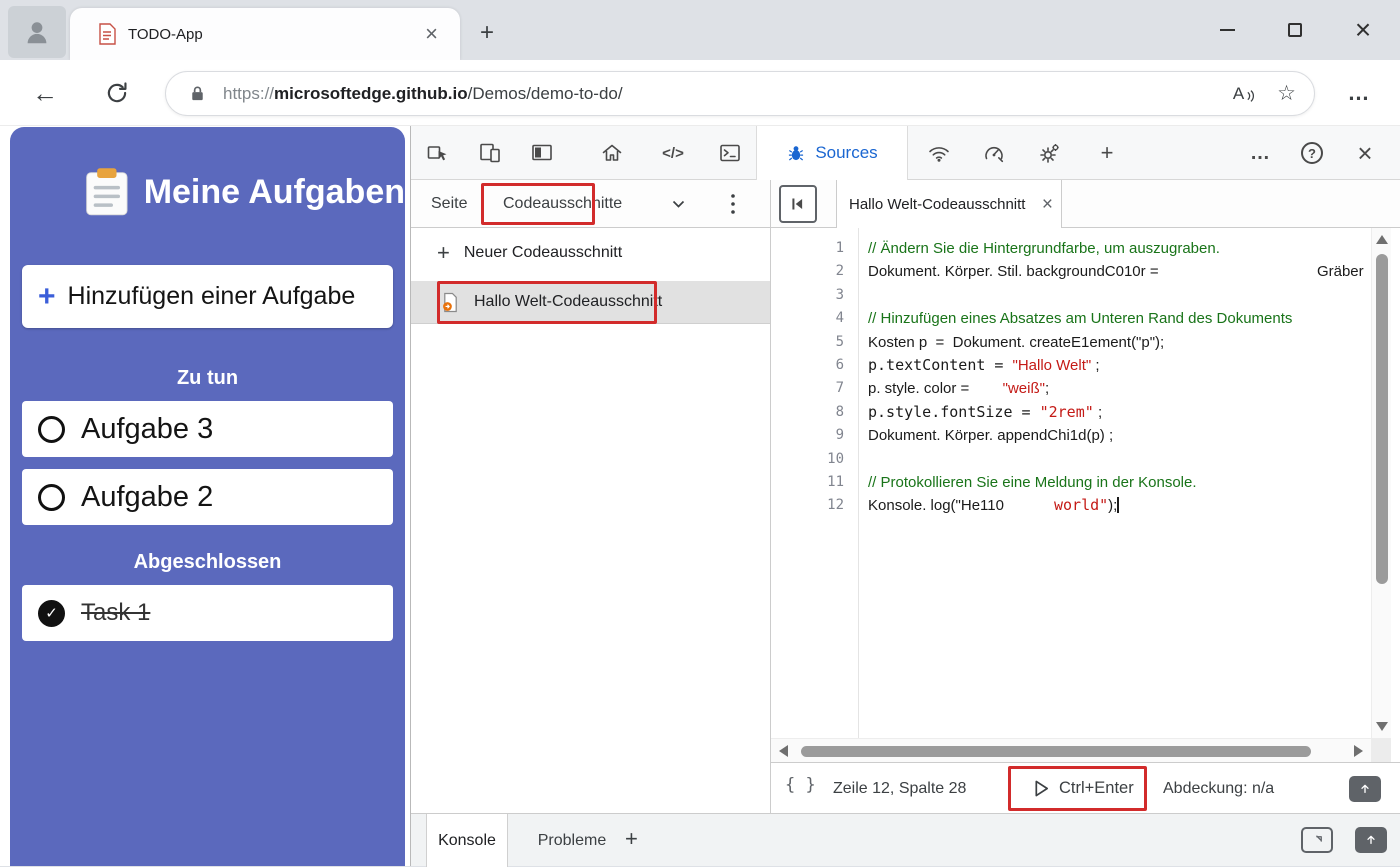 The width and height of the screenshot is (1400, 867). What do you see at coordinates (467, 840) in the screenshot?
I see `drawer-tab-console: Konsole` at bounding box center [467, 840].